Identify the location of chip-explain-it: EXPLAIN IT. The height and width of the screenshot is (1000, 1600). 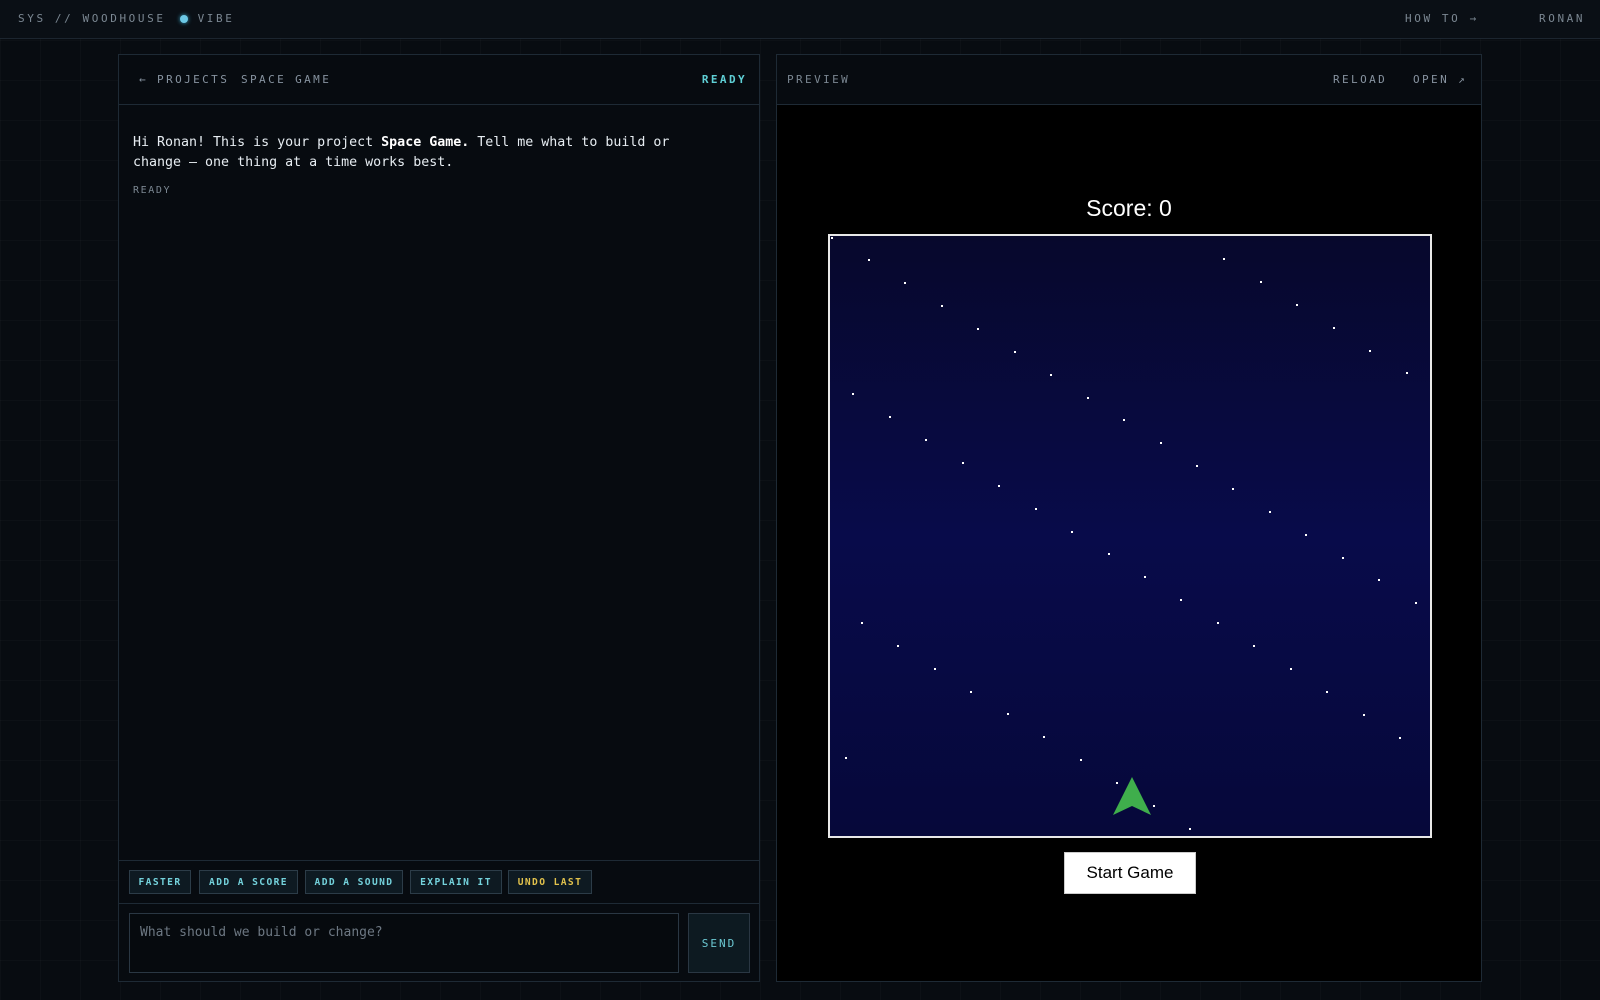
(456, 882).